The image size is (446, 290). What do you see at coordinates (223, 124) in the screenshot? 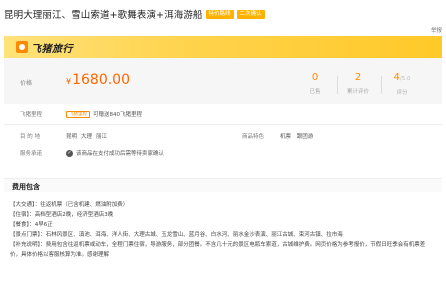
I see `divider` at bounding box center [223, 124].